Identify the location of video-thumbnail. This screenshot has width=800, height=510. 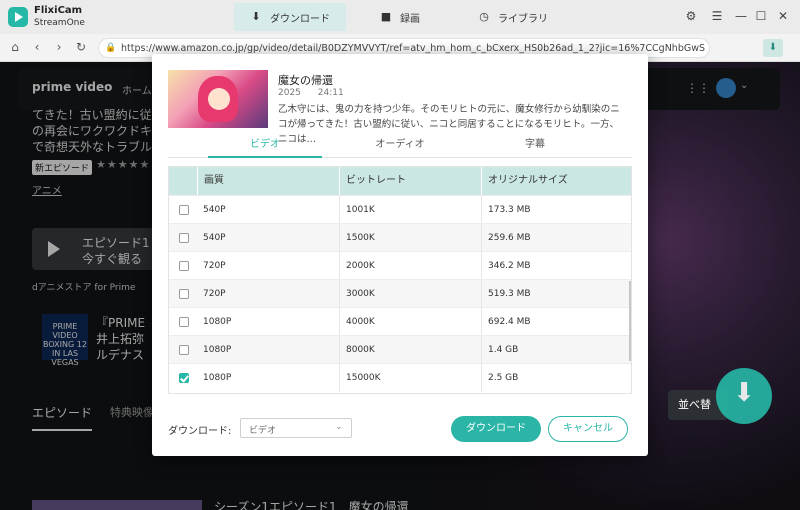
(218, 99).